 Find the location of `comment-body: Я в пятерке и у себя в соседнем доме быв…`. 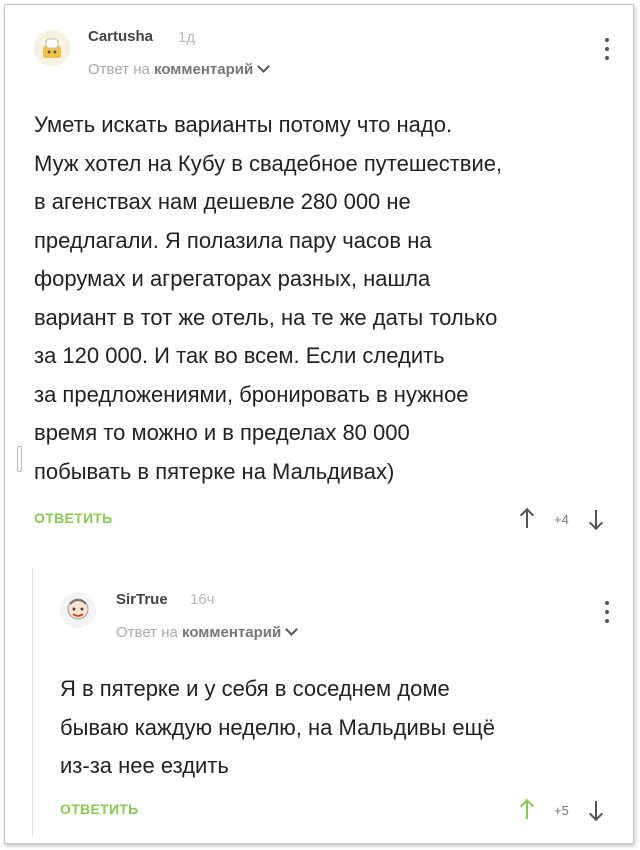

comment-body: Я в пятерке и у себя в соседнем доме быв… is located at coordinates (277, 727).